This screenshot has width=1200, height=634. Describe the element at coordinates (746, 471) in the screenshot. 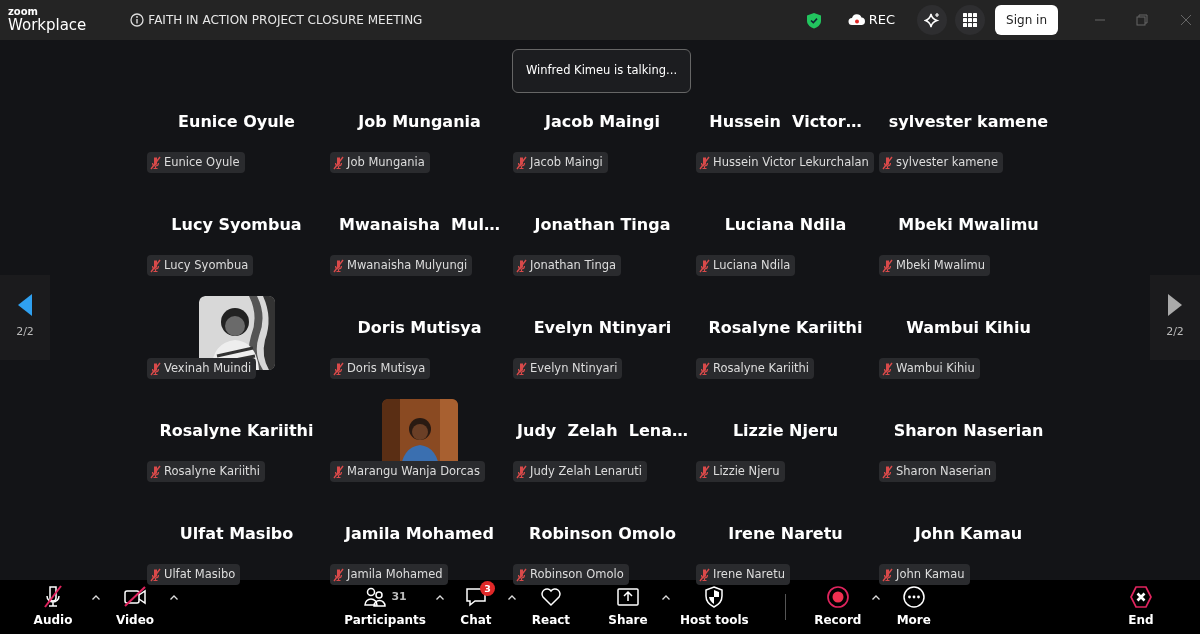

I see `participant-label: Lizzie Njeru` at that location.